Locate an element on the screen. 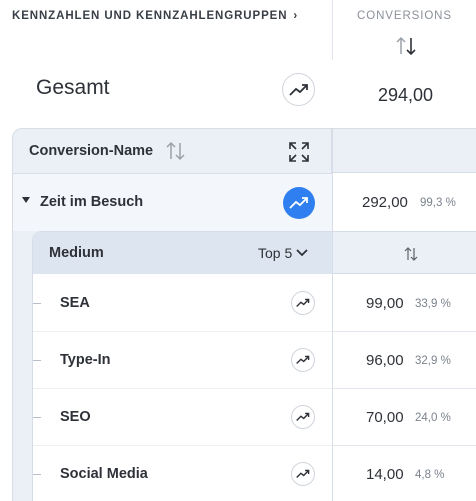 The width and height of the screenshot is (476, 501). table-row: SEO 70,00 24,0 % is located at coordinates (254, 417).